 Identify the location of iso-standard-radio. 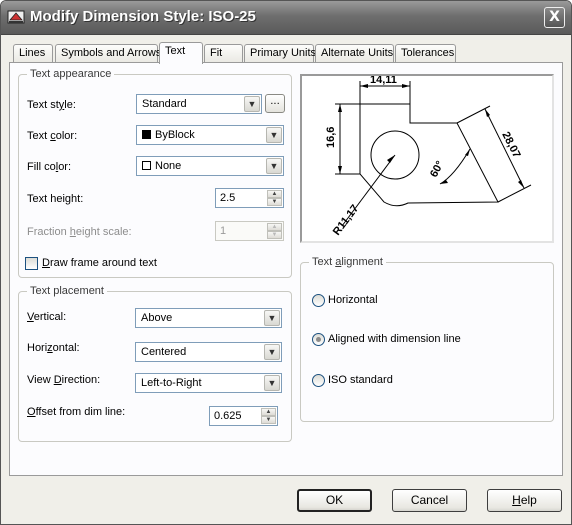
(318, 380).